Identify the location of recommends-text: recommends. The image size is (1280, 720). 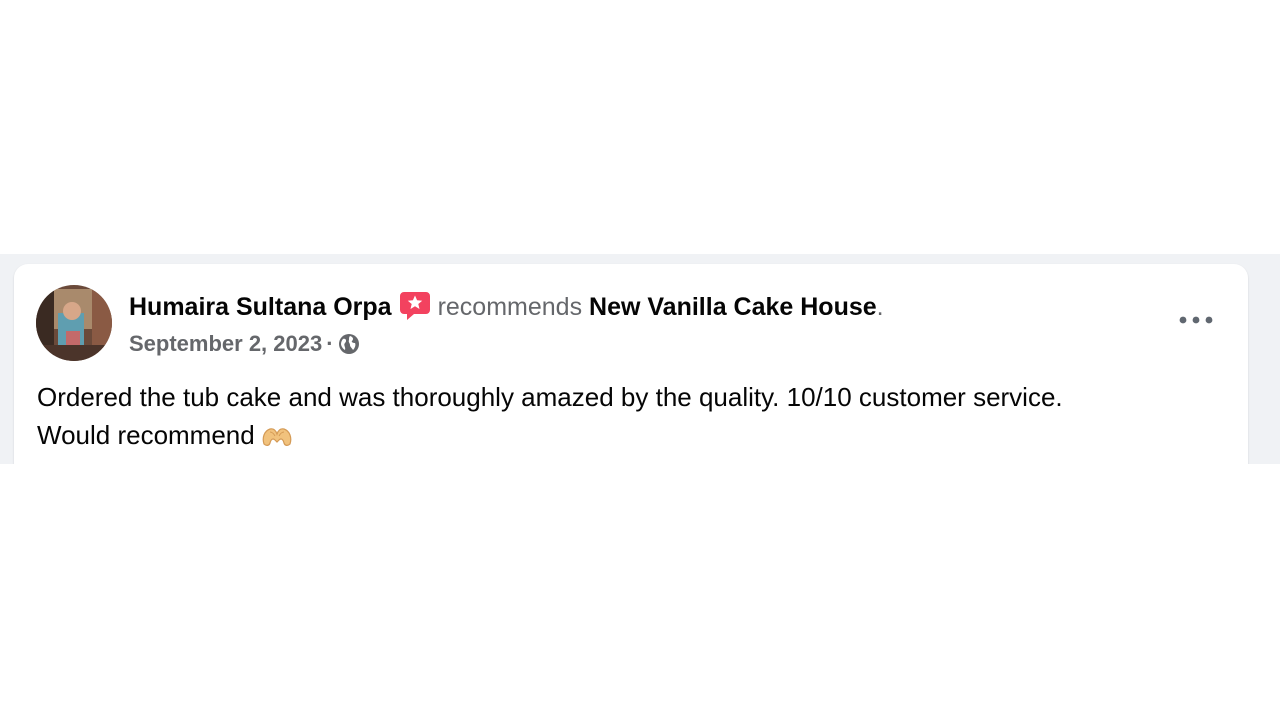
(510, 307).